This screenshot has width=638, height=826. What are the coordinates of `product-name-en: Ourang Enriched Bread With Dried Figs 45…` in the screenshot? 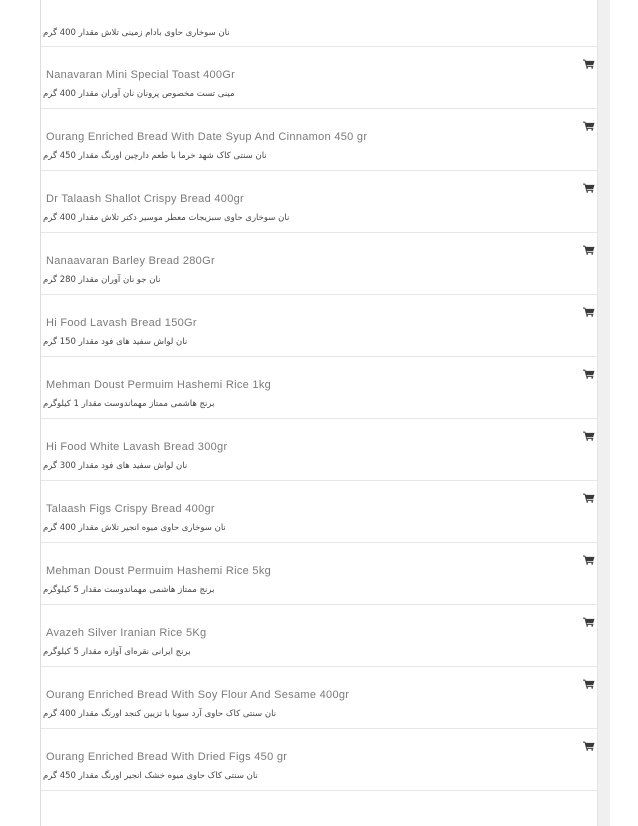 It's located at (166, 757).